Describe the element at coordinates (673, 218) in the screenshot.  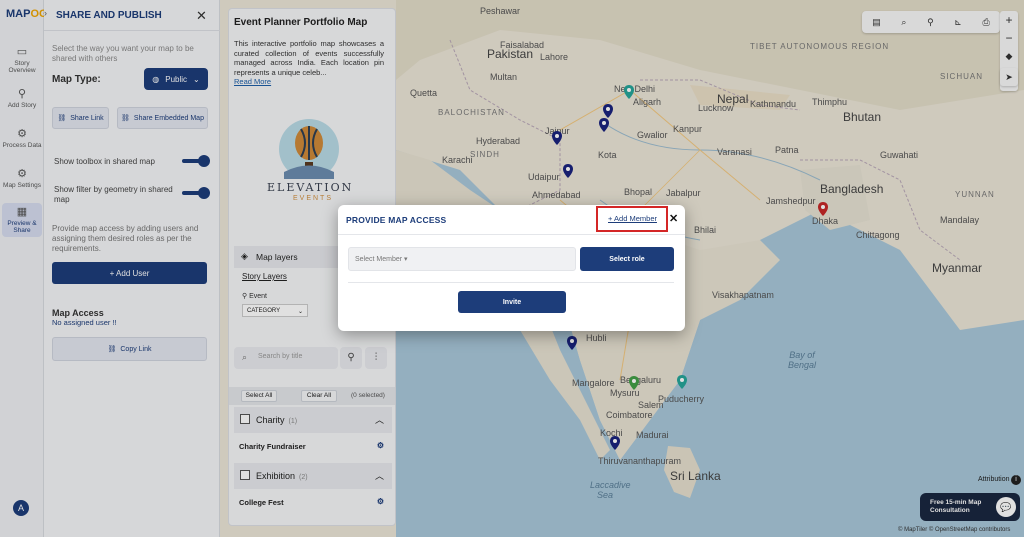
I see `close-icon: ✕` at that location.